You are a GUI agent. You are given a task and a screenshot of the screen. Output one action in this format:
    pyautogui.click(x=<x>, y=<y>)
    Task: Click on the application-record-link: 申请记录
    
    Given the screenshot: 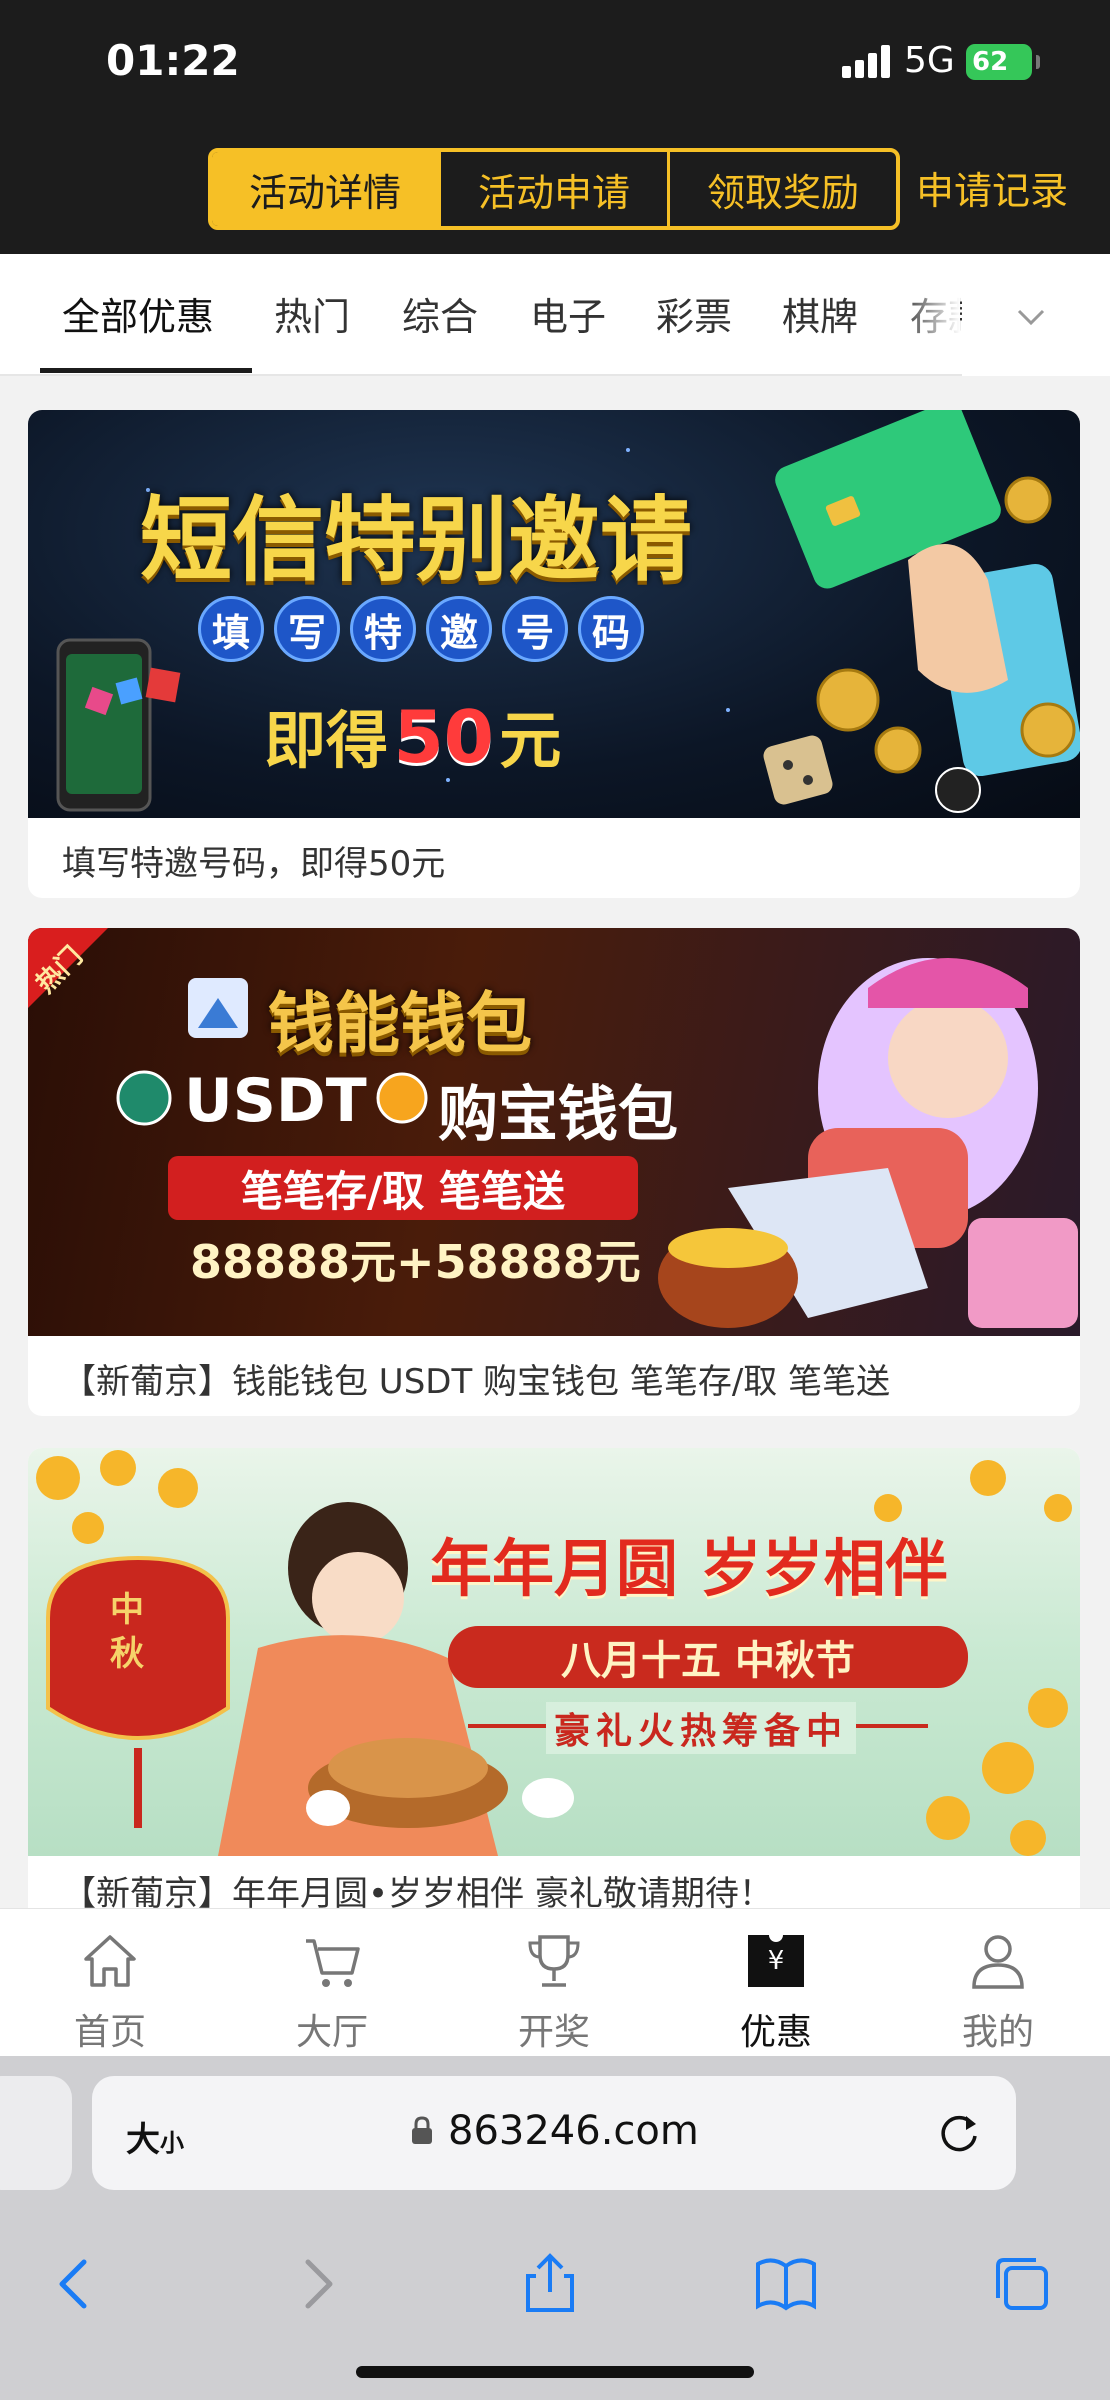 What is the action you would take?
    pyautogui.click(x=992, y=187)
    